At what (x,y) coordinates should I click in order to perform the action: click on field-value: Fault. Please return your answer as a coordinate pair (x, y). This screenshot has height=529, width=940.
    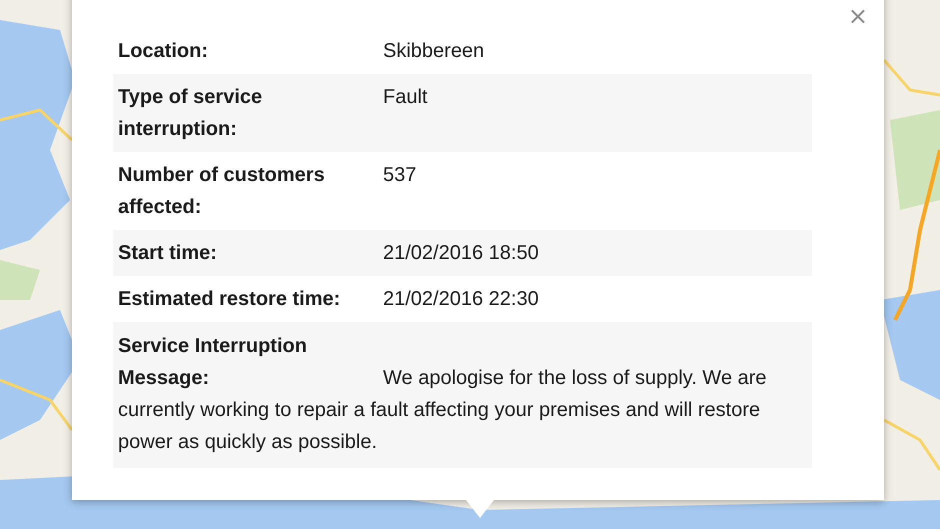
    Looking at the image, I should click on (405, 97).